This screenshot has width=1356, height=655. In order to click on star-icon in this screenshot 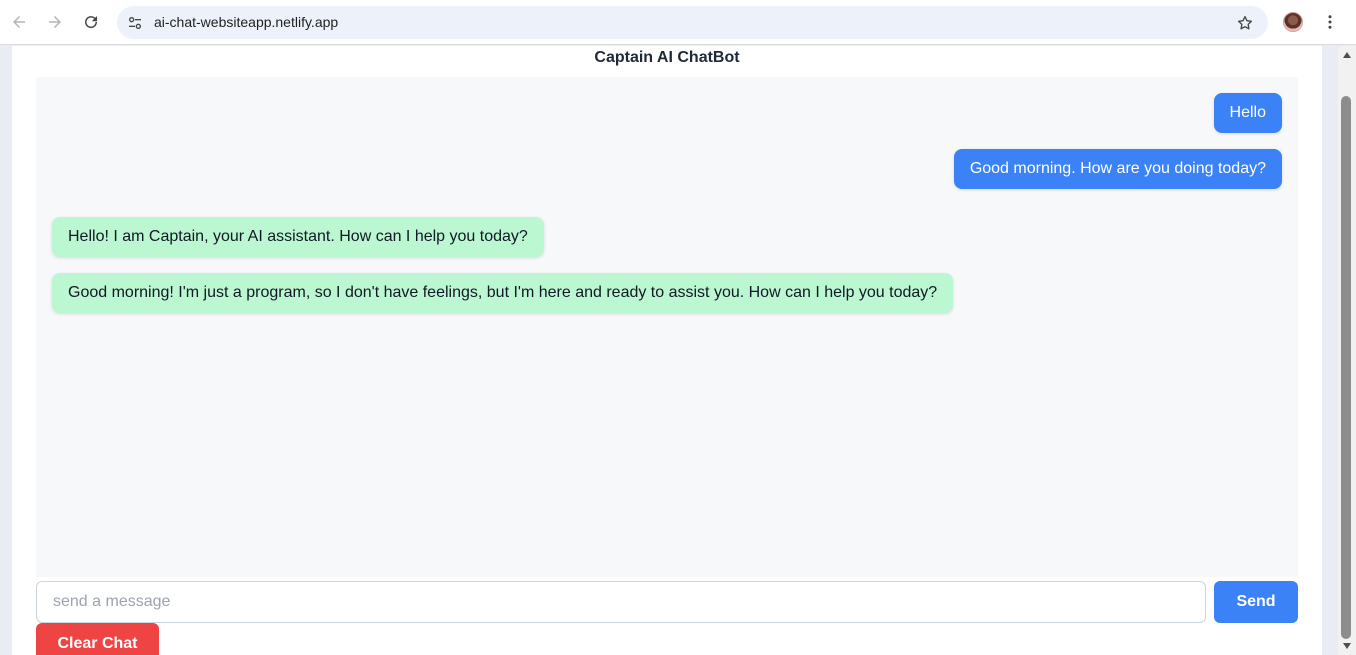, I will do `click(1245, 22)`.